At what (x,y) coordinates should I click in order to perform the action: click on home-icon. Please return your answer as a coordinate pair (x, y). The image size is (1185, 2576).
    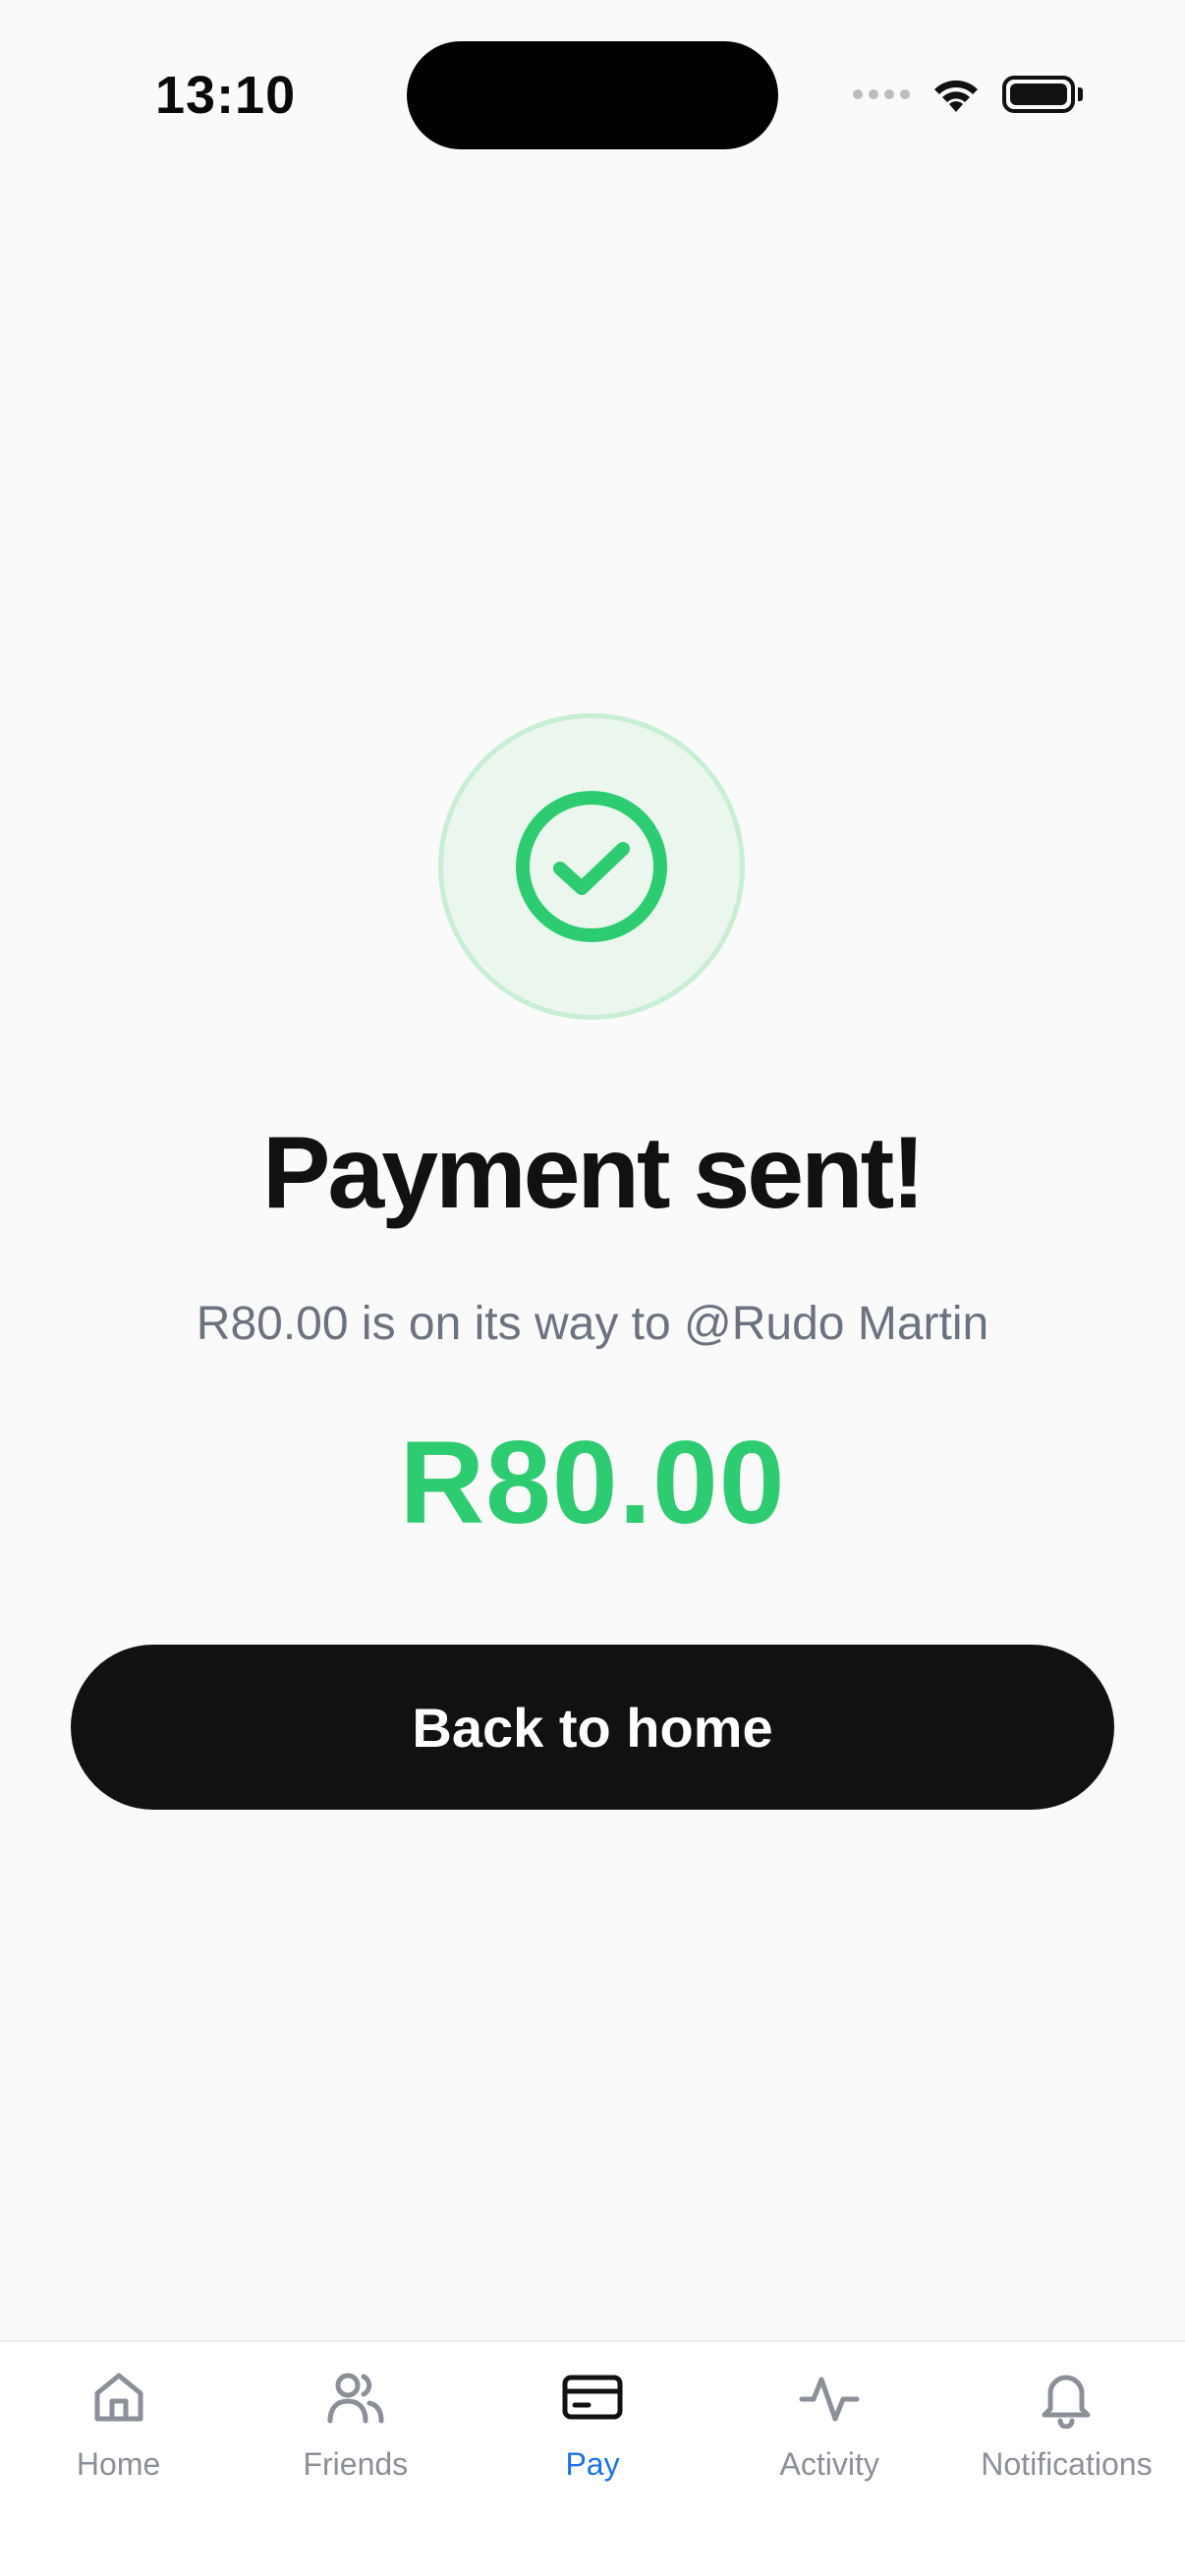
    Looking at the image, I should click on (119, 2397).